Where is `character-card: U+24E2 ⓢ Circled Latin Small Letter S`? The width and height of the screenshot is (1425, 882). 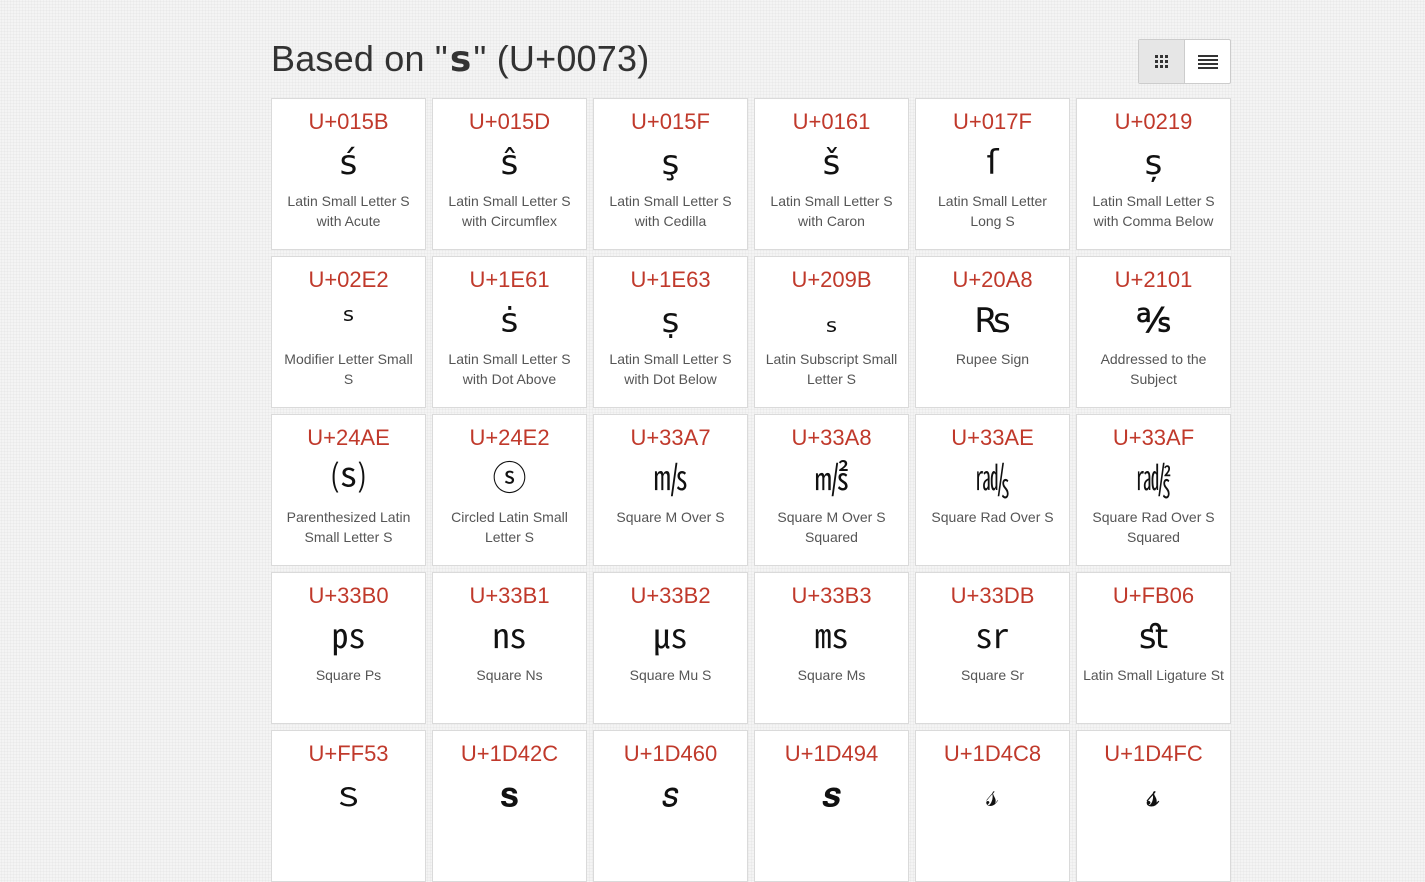 character-card: U+24E2 ⓢ Circled Latin Small Letter S is located at coordinates (509, 490).